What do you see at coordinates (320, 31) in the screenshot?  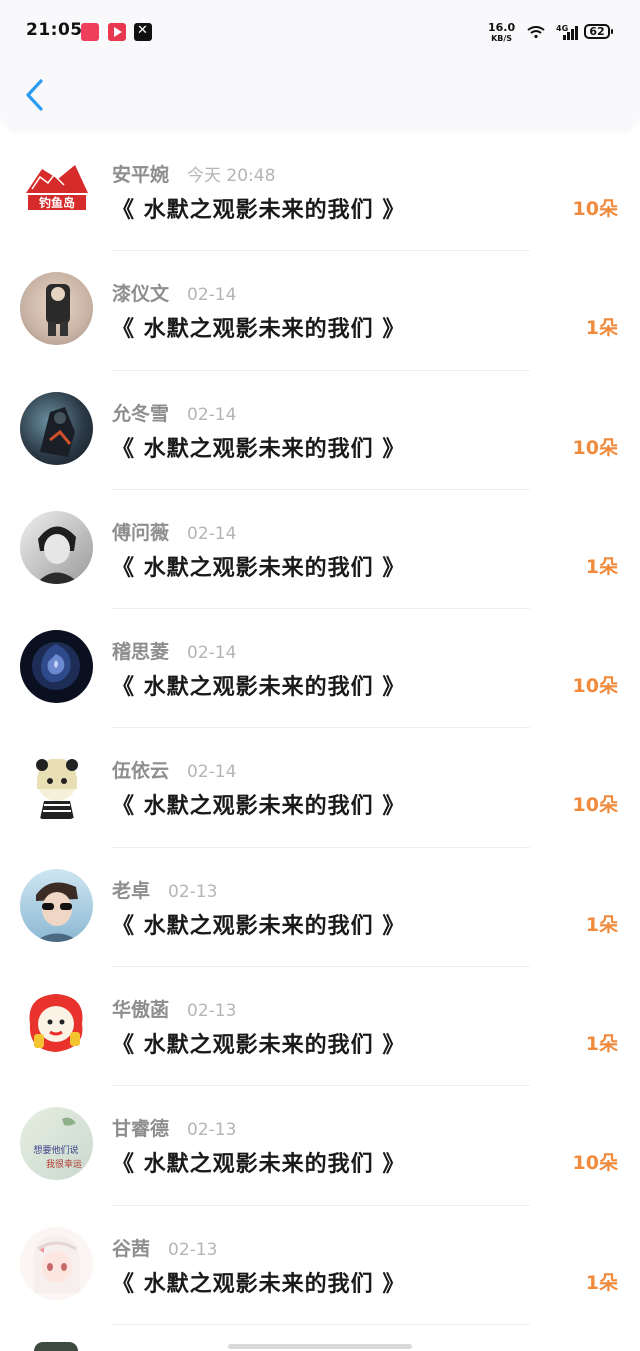 I see `status-bar: 21:05 16.0 KB/S 4G 62` at bounding box center [320, 31].